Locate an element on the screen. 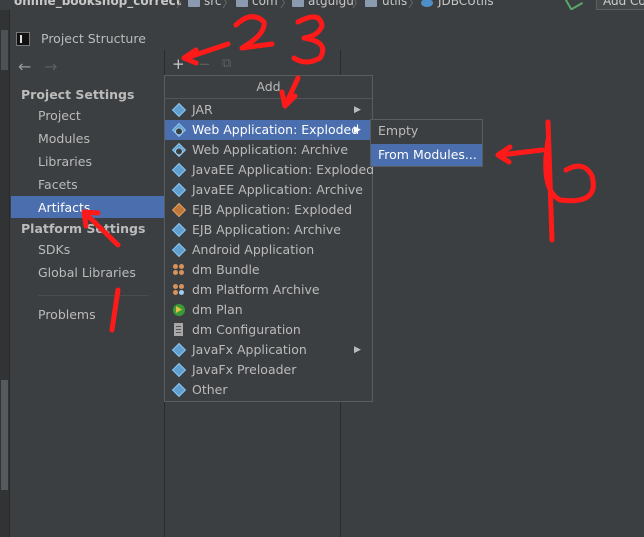 This screenshot has height=537, width=644. annotation-digit-3-stroke is located at coordinates (308, 39).